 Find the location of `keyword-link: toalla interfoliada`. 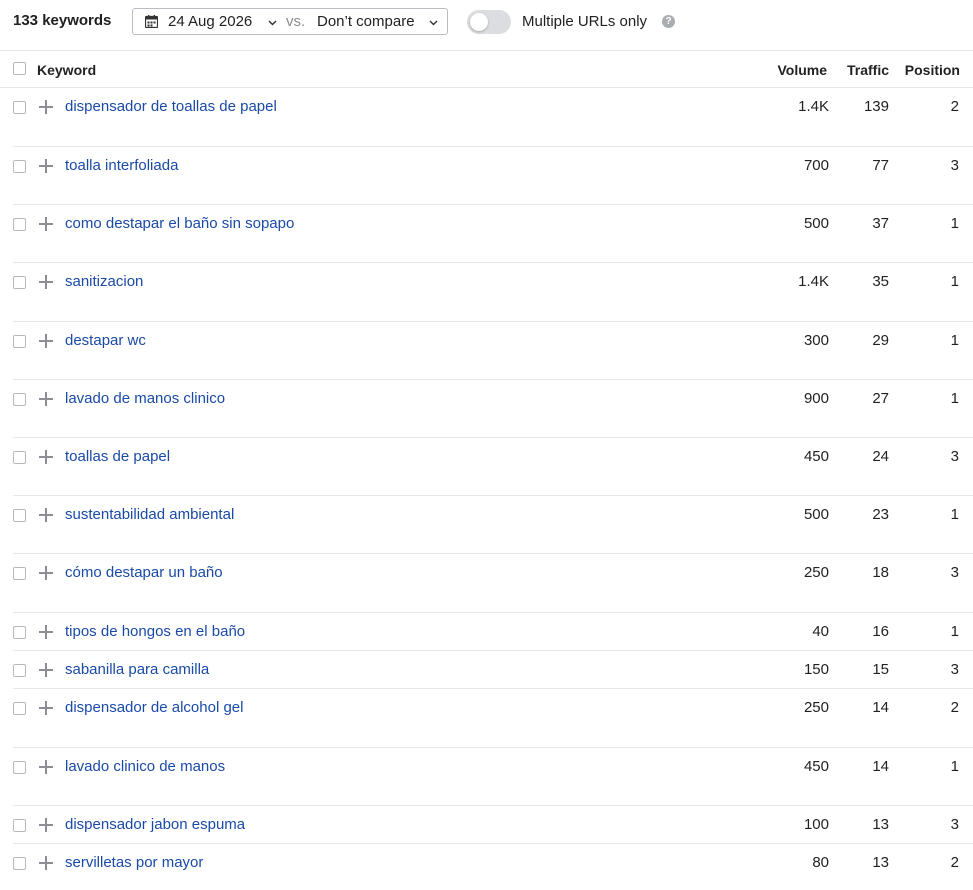

keyword-link: toalla interfoliada is located at coordinates (121, 165).